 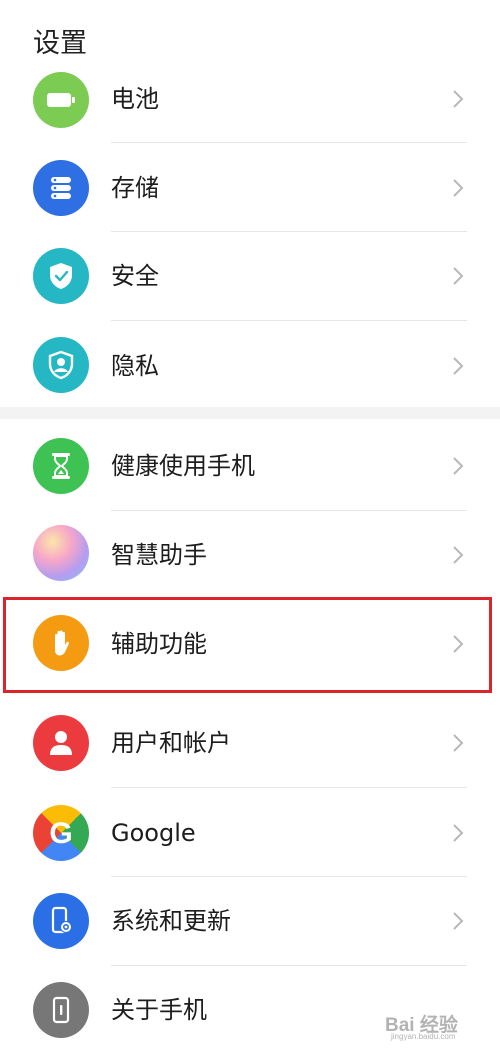 What do you see at coordinates (61, 100) in the screenshot?
I see `battery-icon` at bounding box center [61, 100].